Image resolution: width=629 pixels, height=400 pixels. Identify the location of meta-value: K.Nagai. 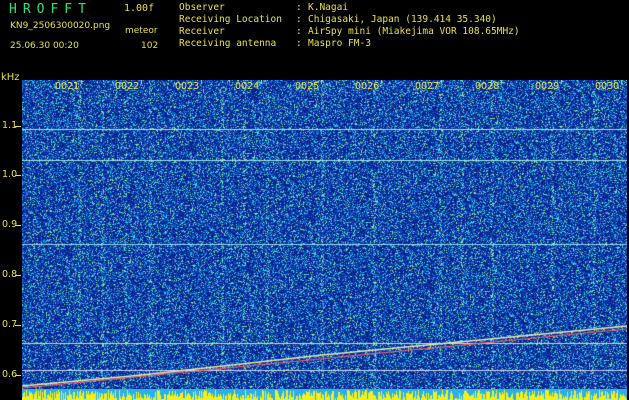
(328, 7).